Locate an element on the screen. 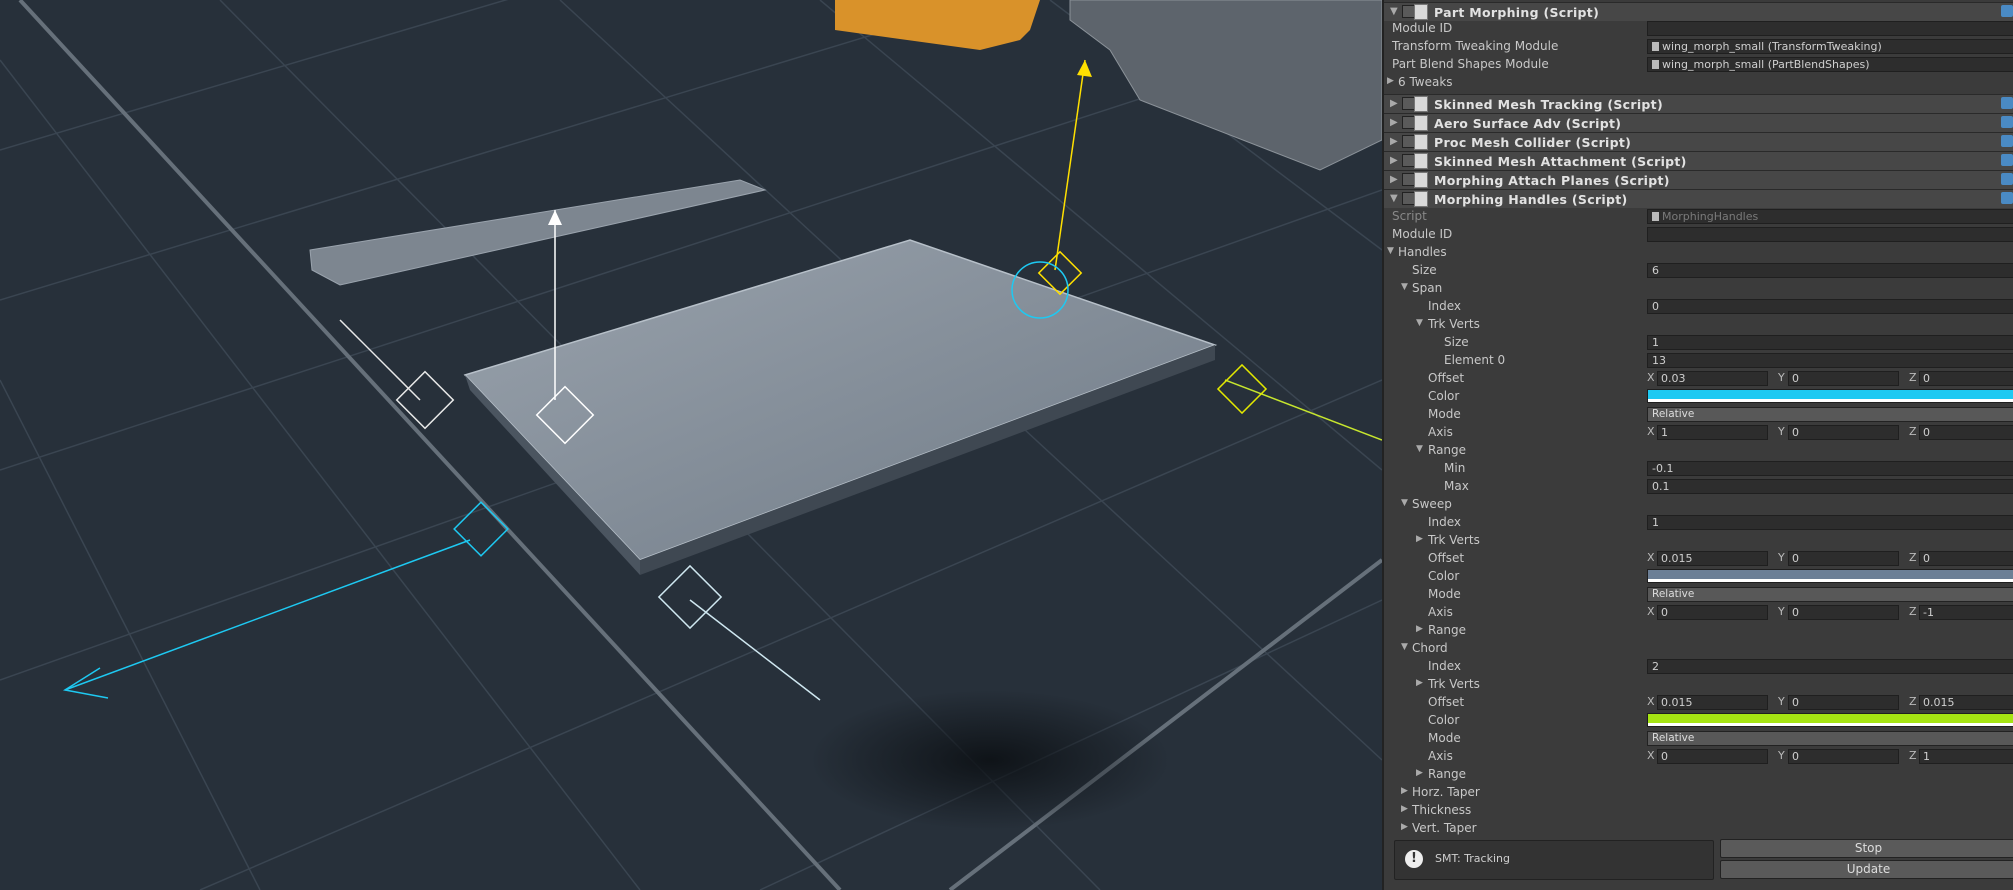 Image resolution: width=2013 pixels, height=890 pixels. offset-z-field: 0.015 is located at coordinates (1966, 702).